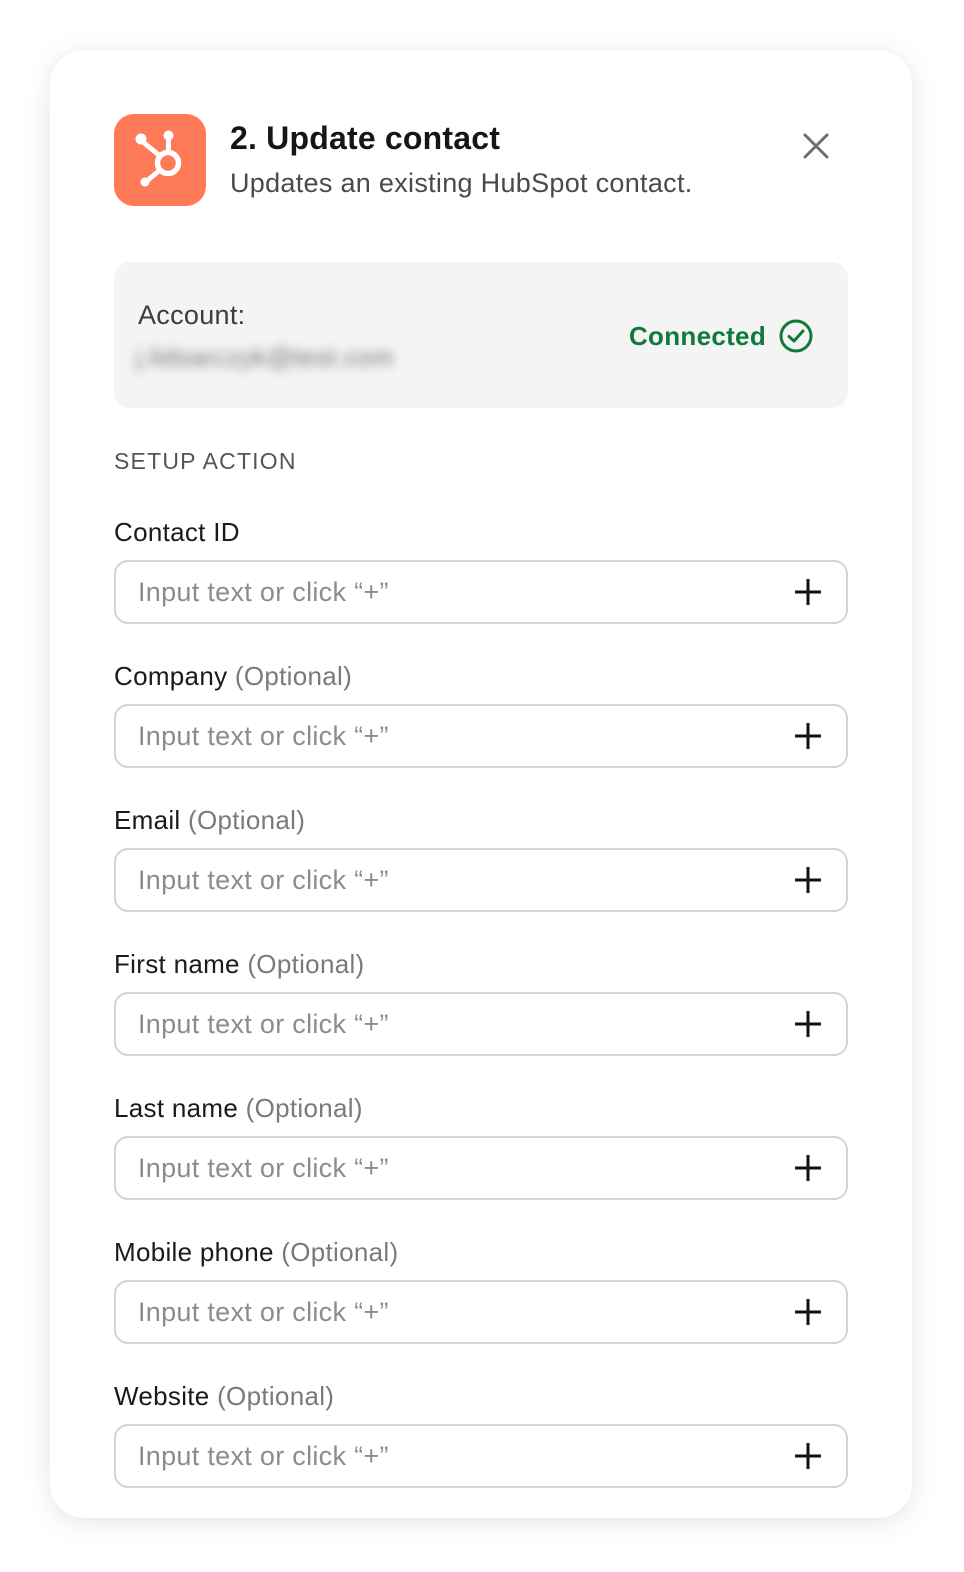  Describe the element at coordinates (176, 1108) in the screenshot. I see `field-label-text: Last name` at that location.